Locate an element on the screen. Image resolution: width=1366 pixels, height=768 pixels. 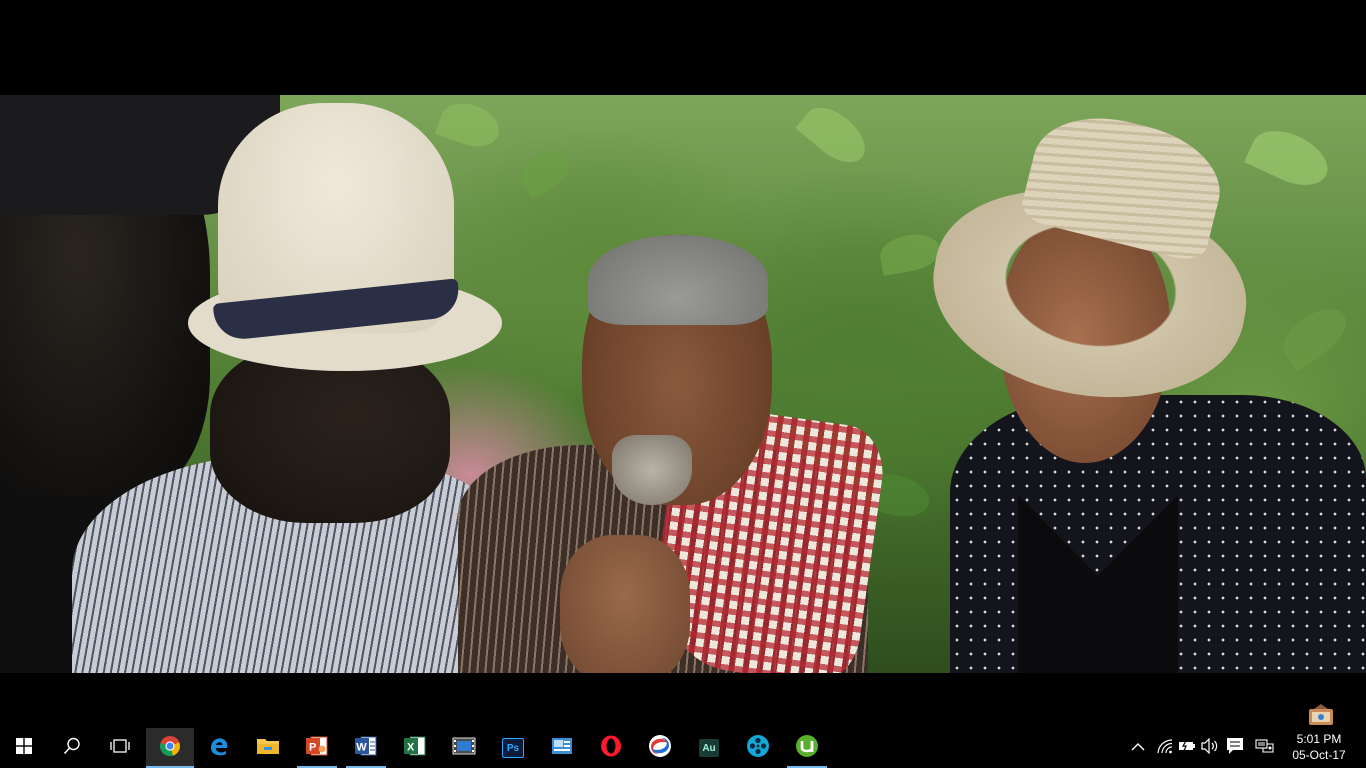
input-language-button is located at coordinates (1265, 748).